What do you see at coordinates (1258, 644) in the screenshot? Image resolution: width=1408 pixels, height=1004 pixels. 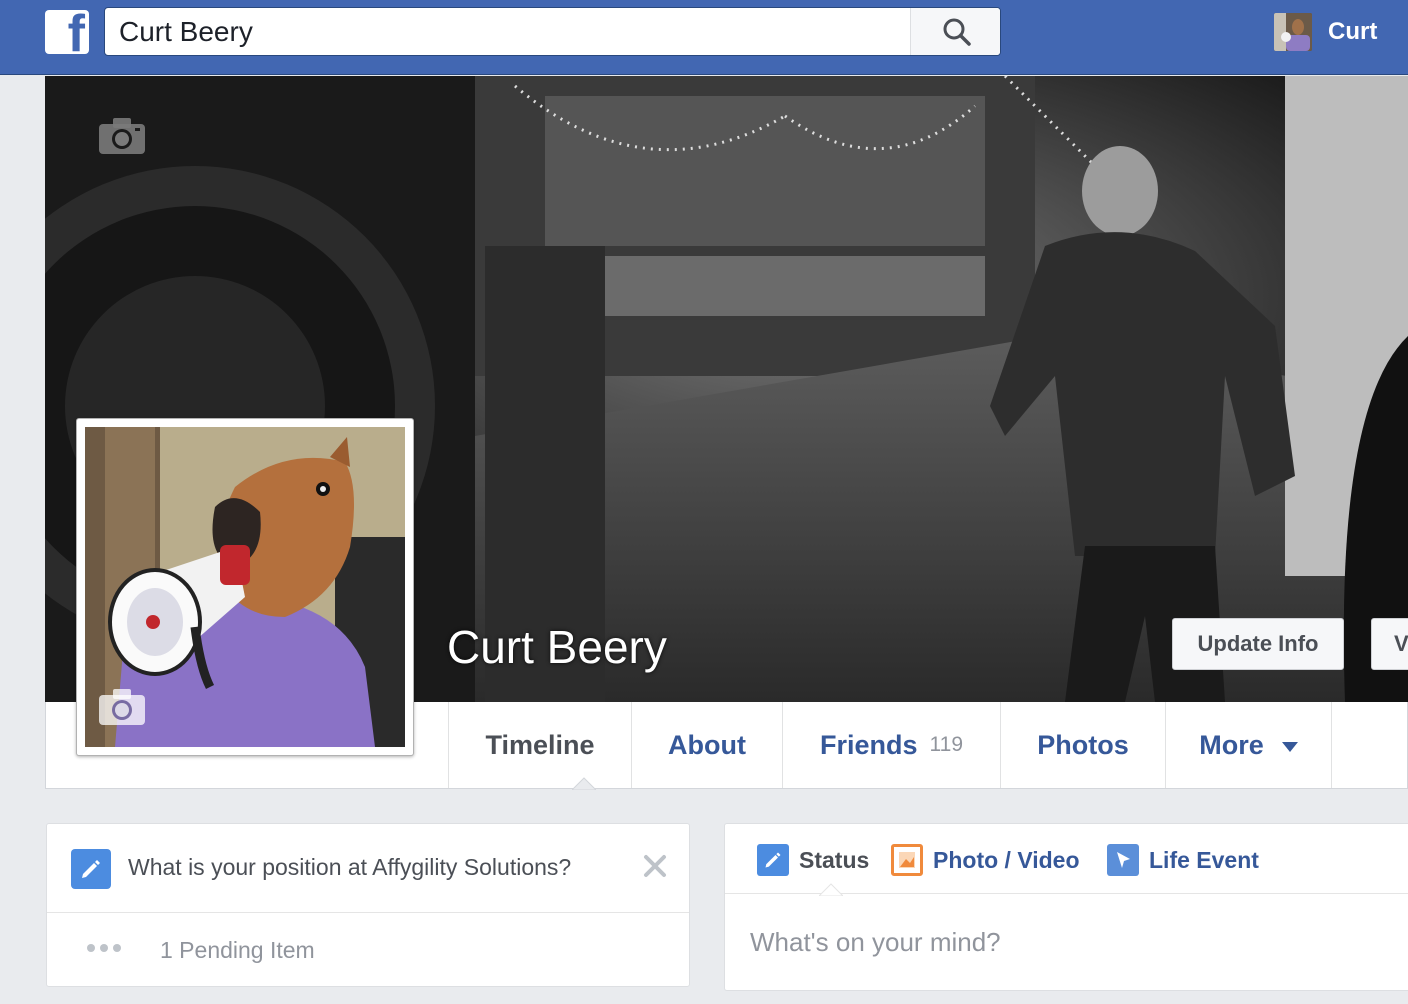 I see `update-info-button: Update Info` at bounding box center [1258, 644].